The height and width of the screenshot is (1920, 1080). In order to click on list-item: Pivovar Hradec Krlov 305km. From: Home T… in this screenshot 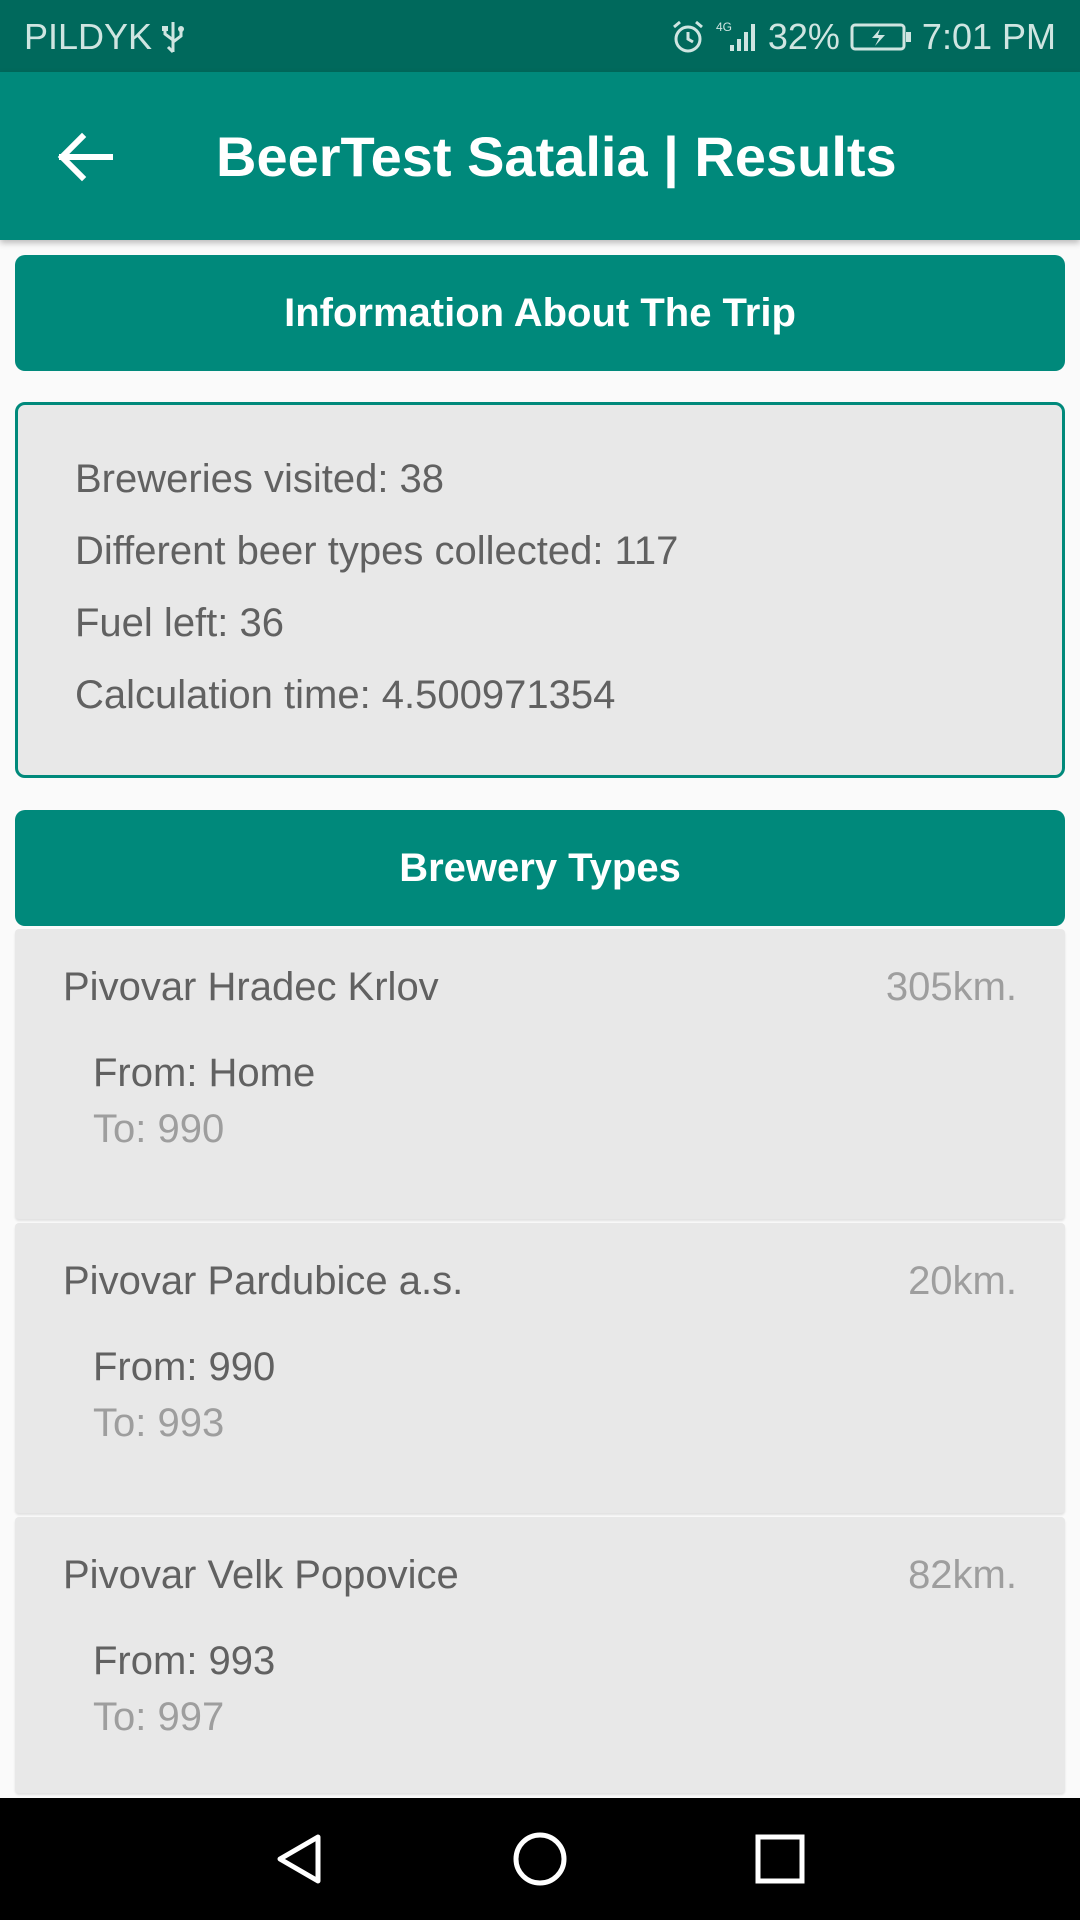, I will do `click(540, 1074)`.